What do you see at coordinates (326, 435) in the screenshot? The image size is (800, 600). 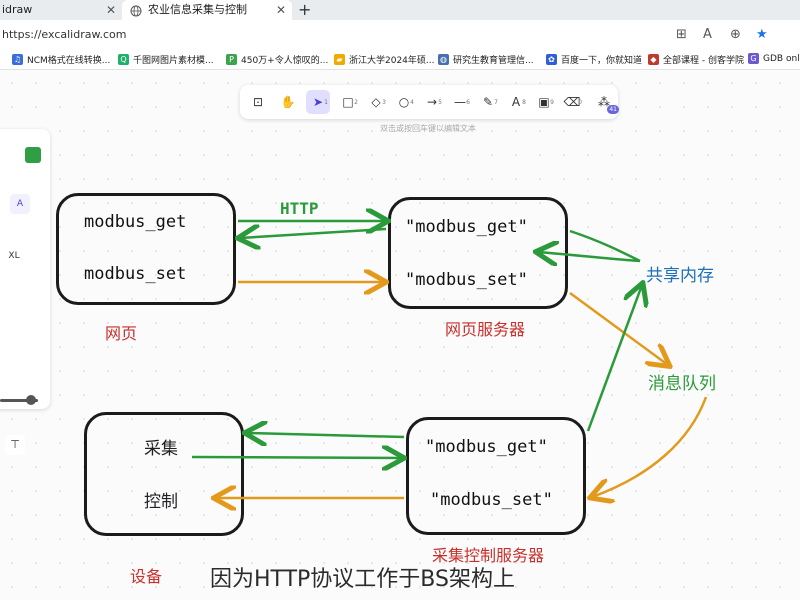 I see `ctrl-to-device-arrow` at bounding box center [326, 435].